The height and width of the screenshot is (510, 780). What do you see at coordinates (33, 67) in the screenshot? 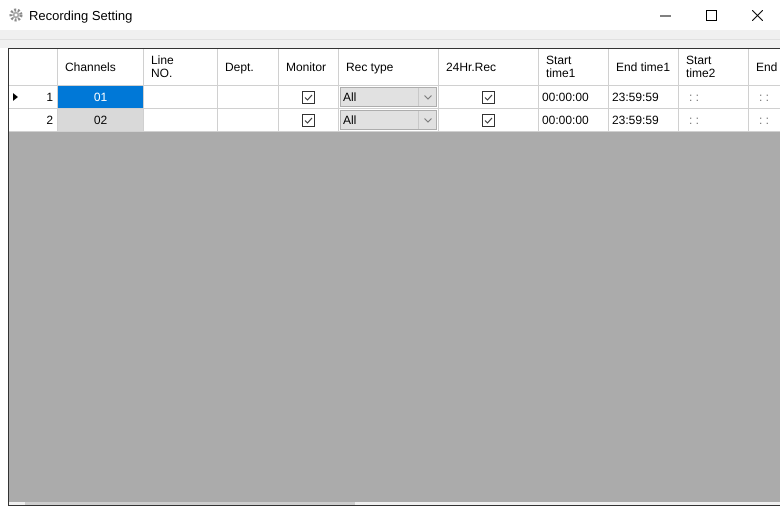
I see `header-corner` at bounding box center [33, 67].